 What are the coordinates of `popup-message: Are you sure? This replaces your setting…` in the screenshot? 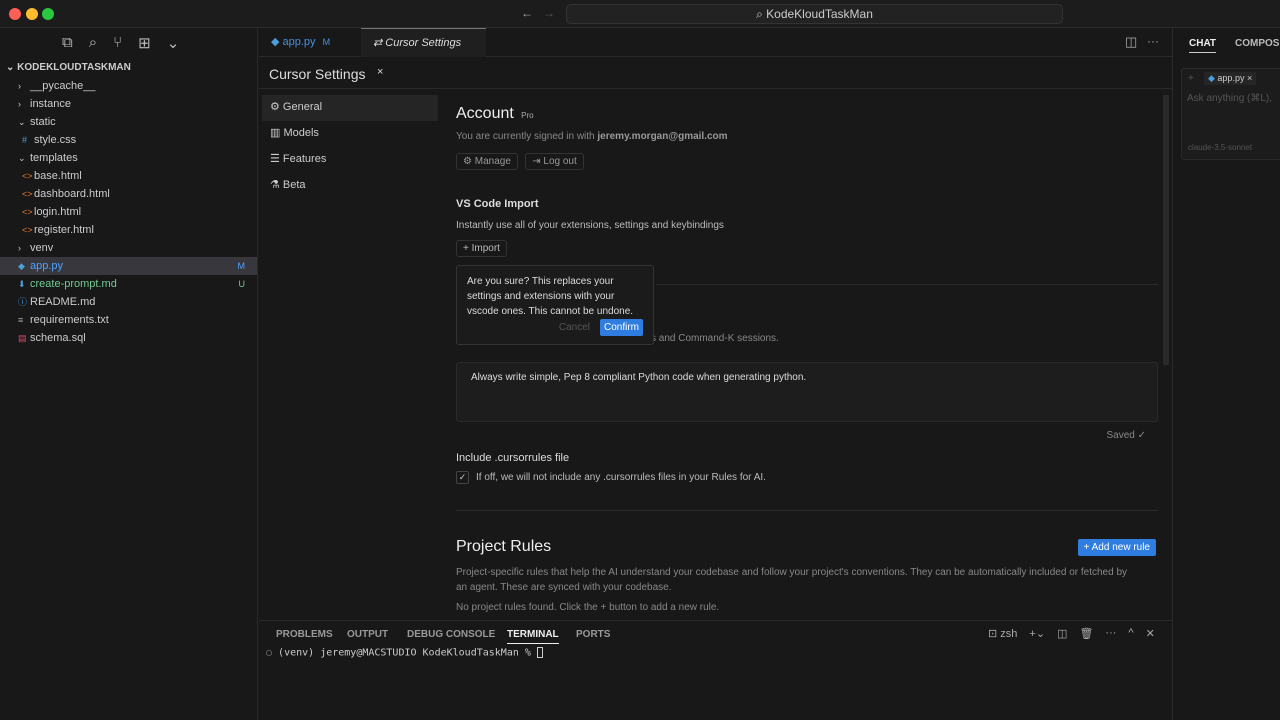 It's located at (550, 296).